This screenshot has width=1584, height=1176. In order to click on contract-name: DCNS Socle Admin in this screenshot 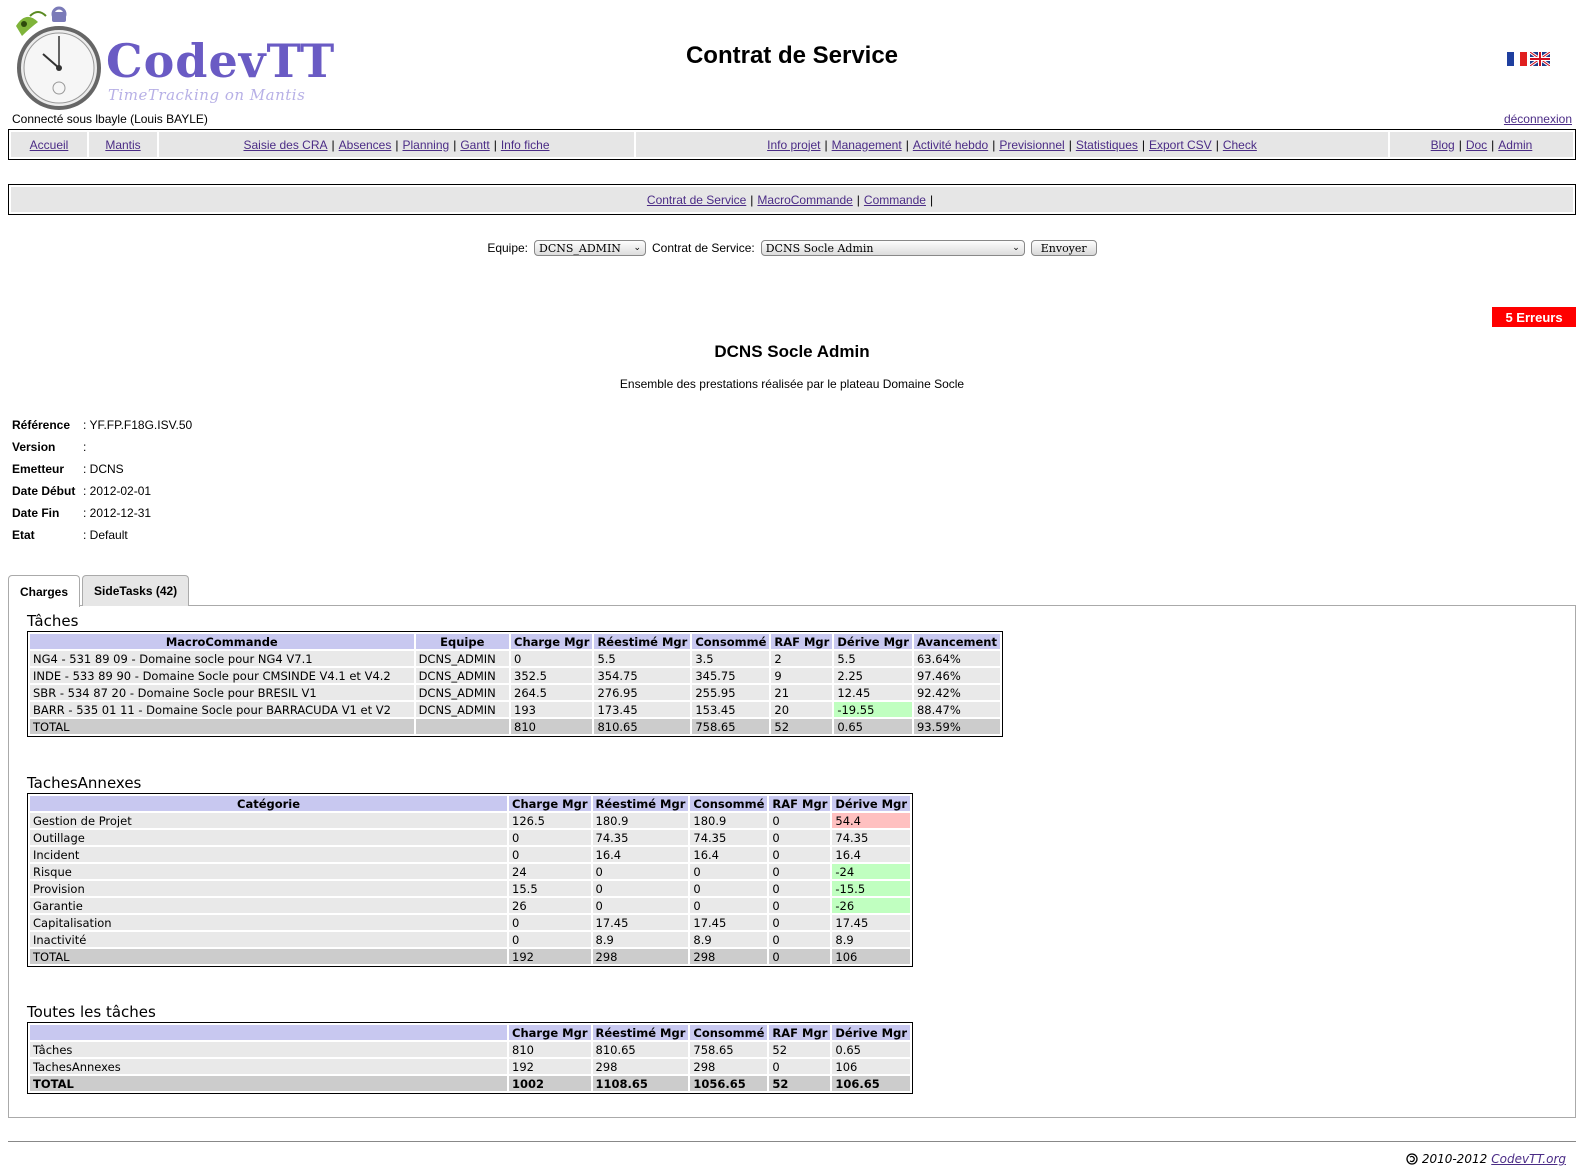, I will do `click(792, 351)`.